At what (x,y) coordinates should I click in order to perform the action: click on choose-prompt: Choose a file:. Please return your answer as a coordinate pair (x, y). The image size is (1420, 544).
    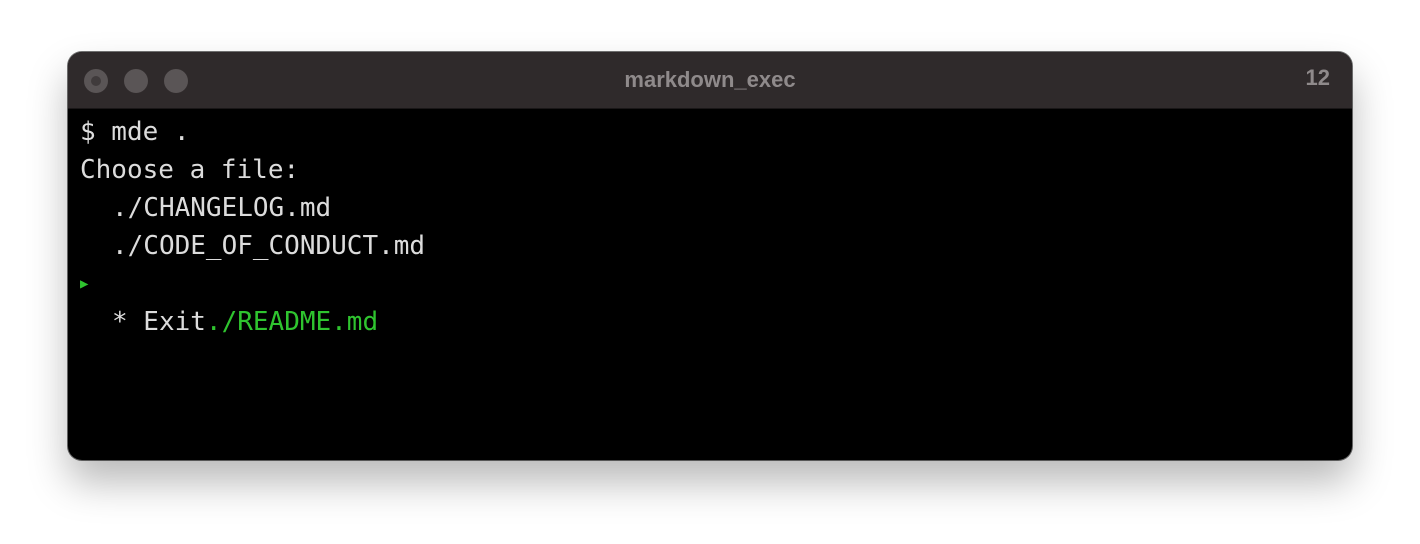
    Looking at the image, I should click on (190, 170).